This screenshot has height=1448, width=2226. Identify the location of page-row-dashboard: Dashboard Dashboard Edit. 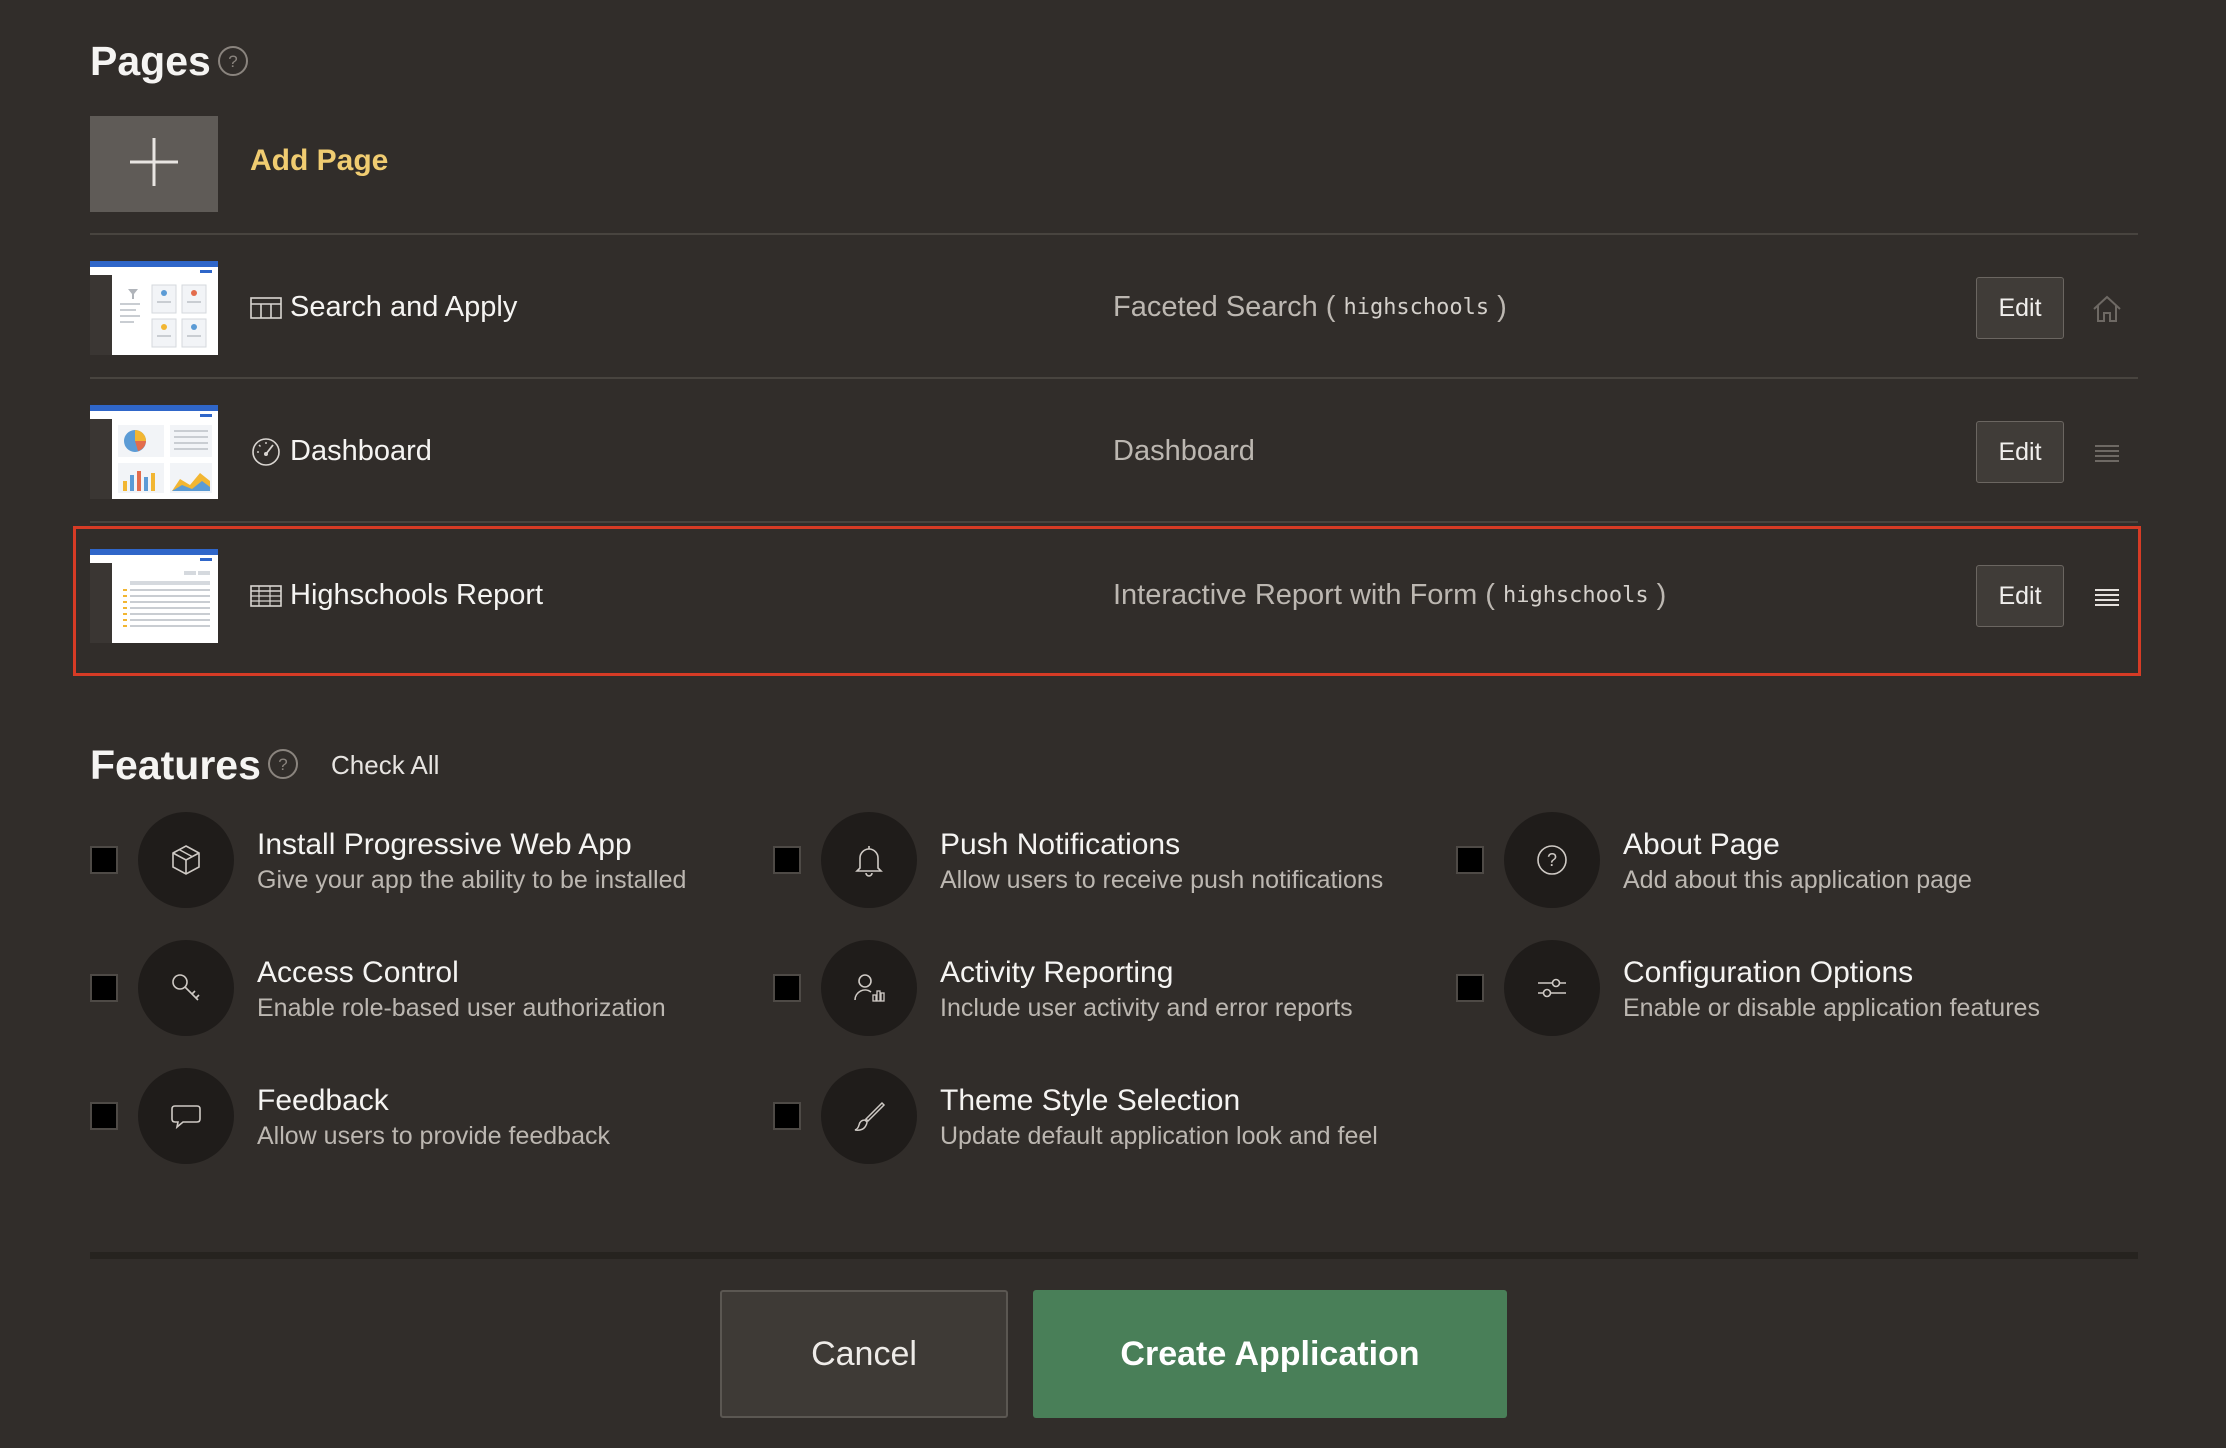
(1114, 452).